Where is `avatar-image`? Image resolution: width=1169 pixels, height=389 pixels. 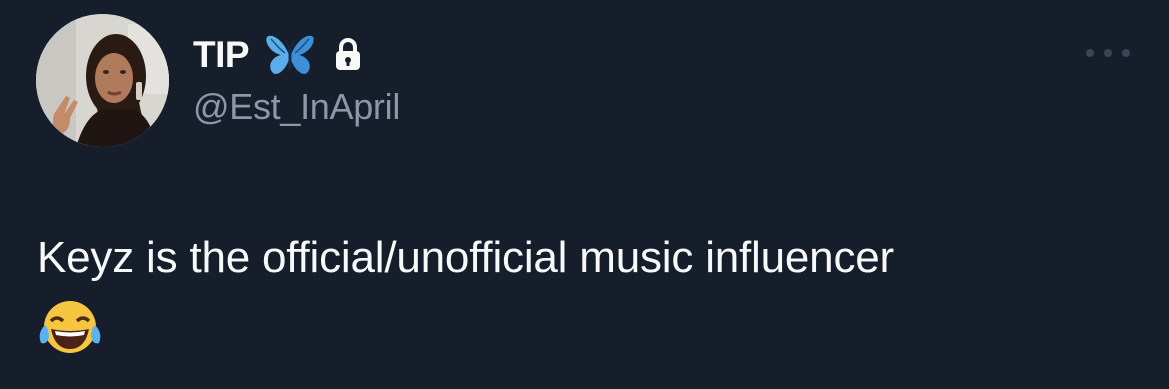 avatar-image is located at coordinates (102, 80).